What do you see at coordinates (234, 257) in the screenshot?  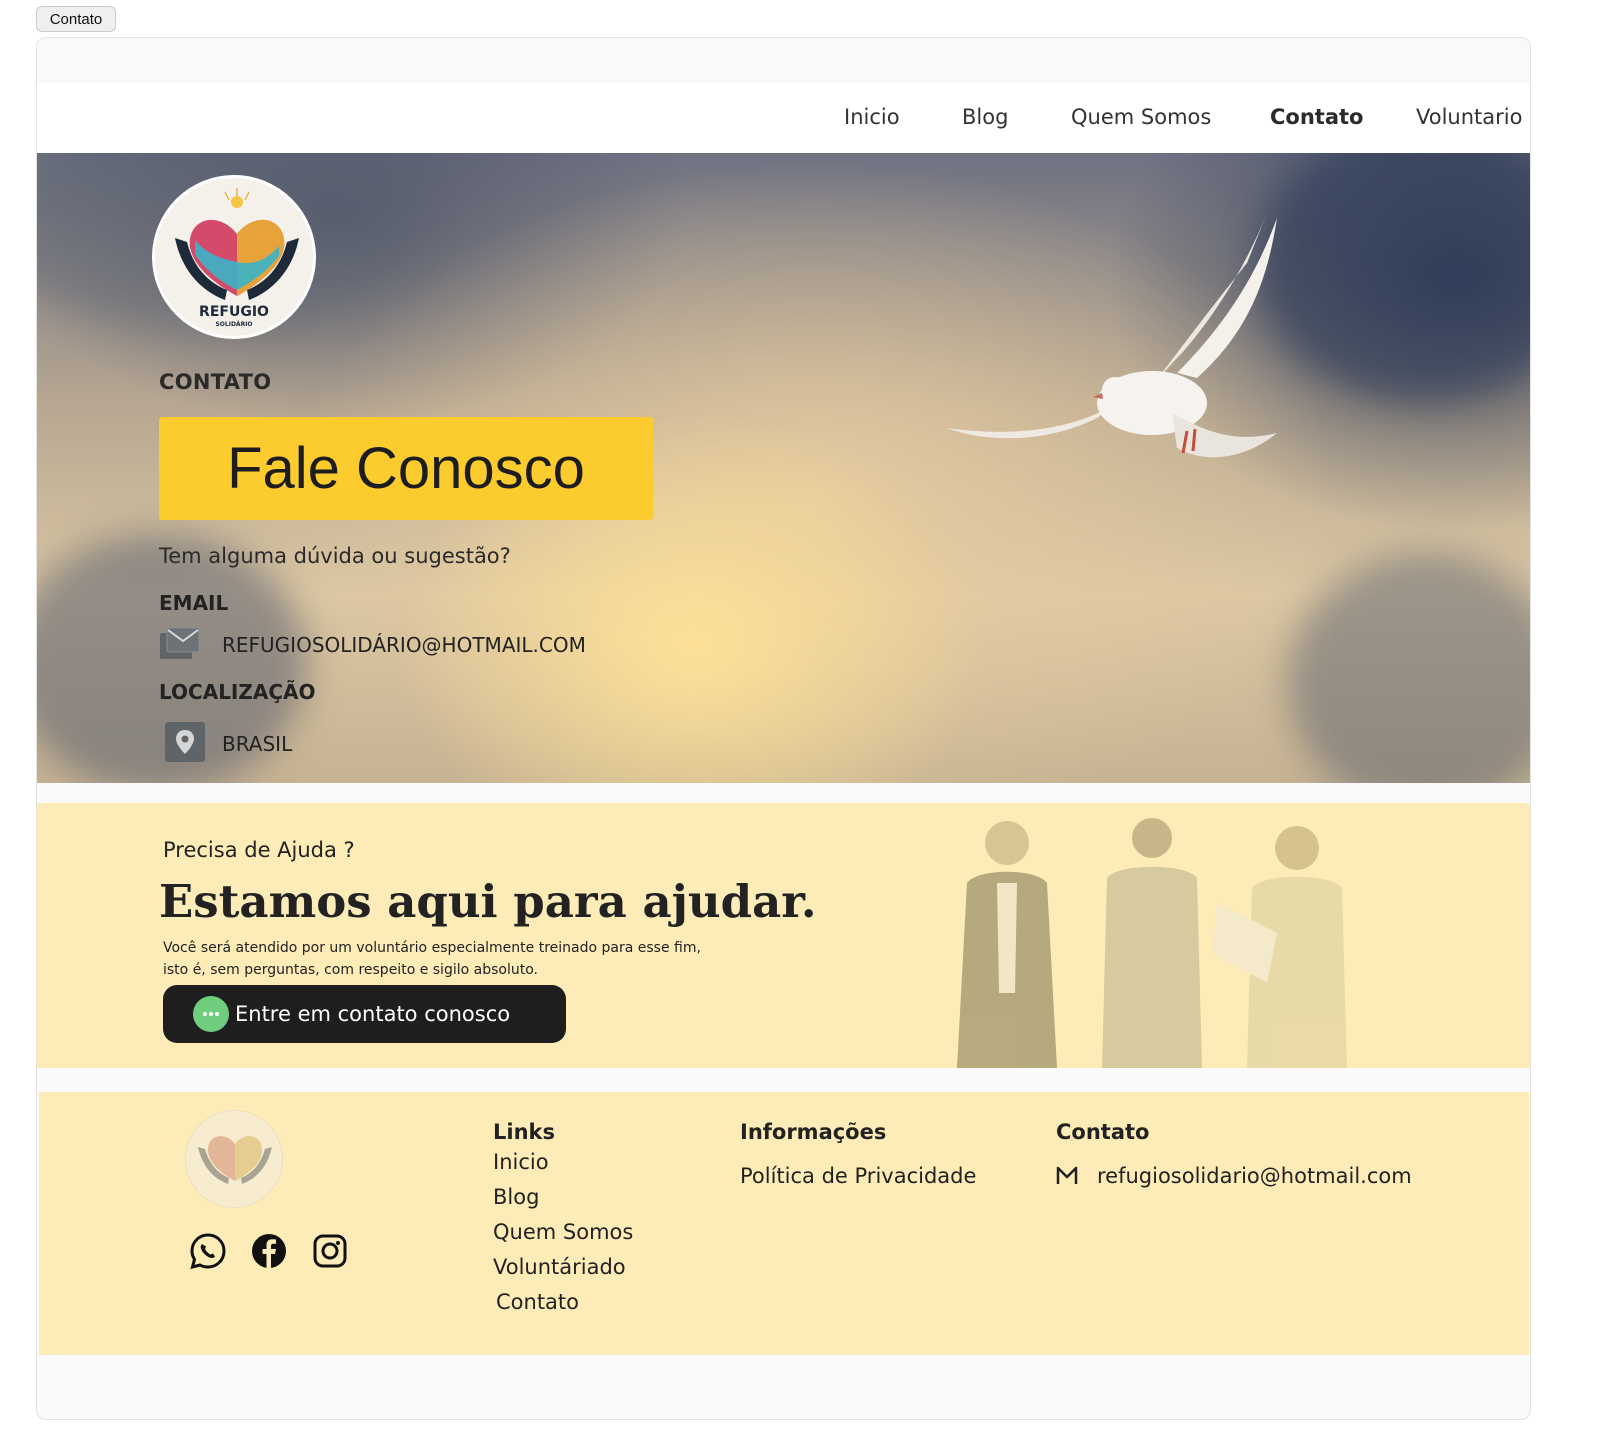 I see `refugio-logo: REFUGIO SOLIDÁRIO` at bounding box center [234, 257].